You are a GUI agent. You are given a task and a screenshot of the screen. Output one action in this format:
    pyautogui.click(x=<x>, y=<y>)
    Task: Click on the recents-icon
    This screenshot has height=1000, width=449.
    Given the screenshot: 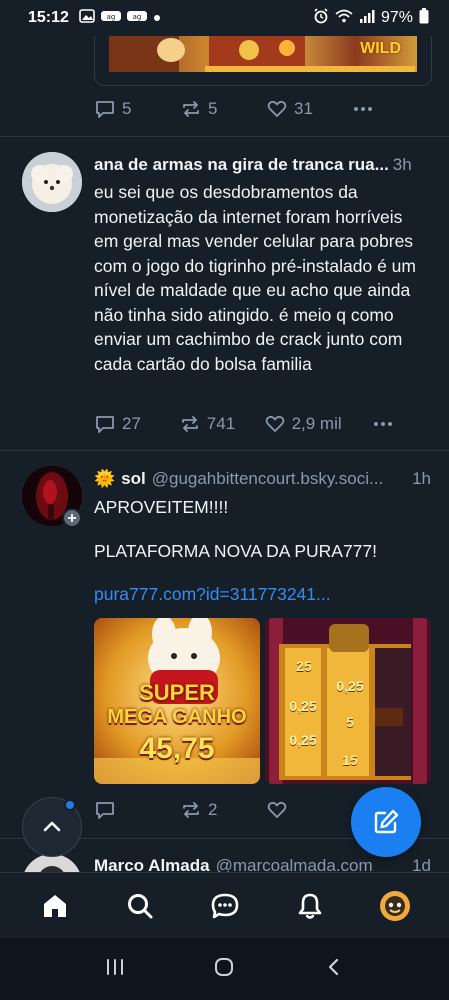 What is the action you would take?
    pyautogui.click(x=114, y=966)
    